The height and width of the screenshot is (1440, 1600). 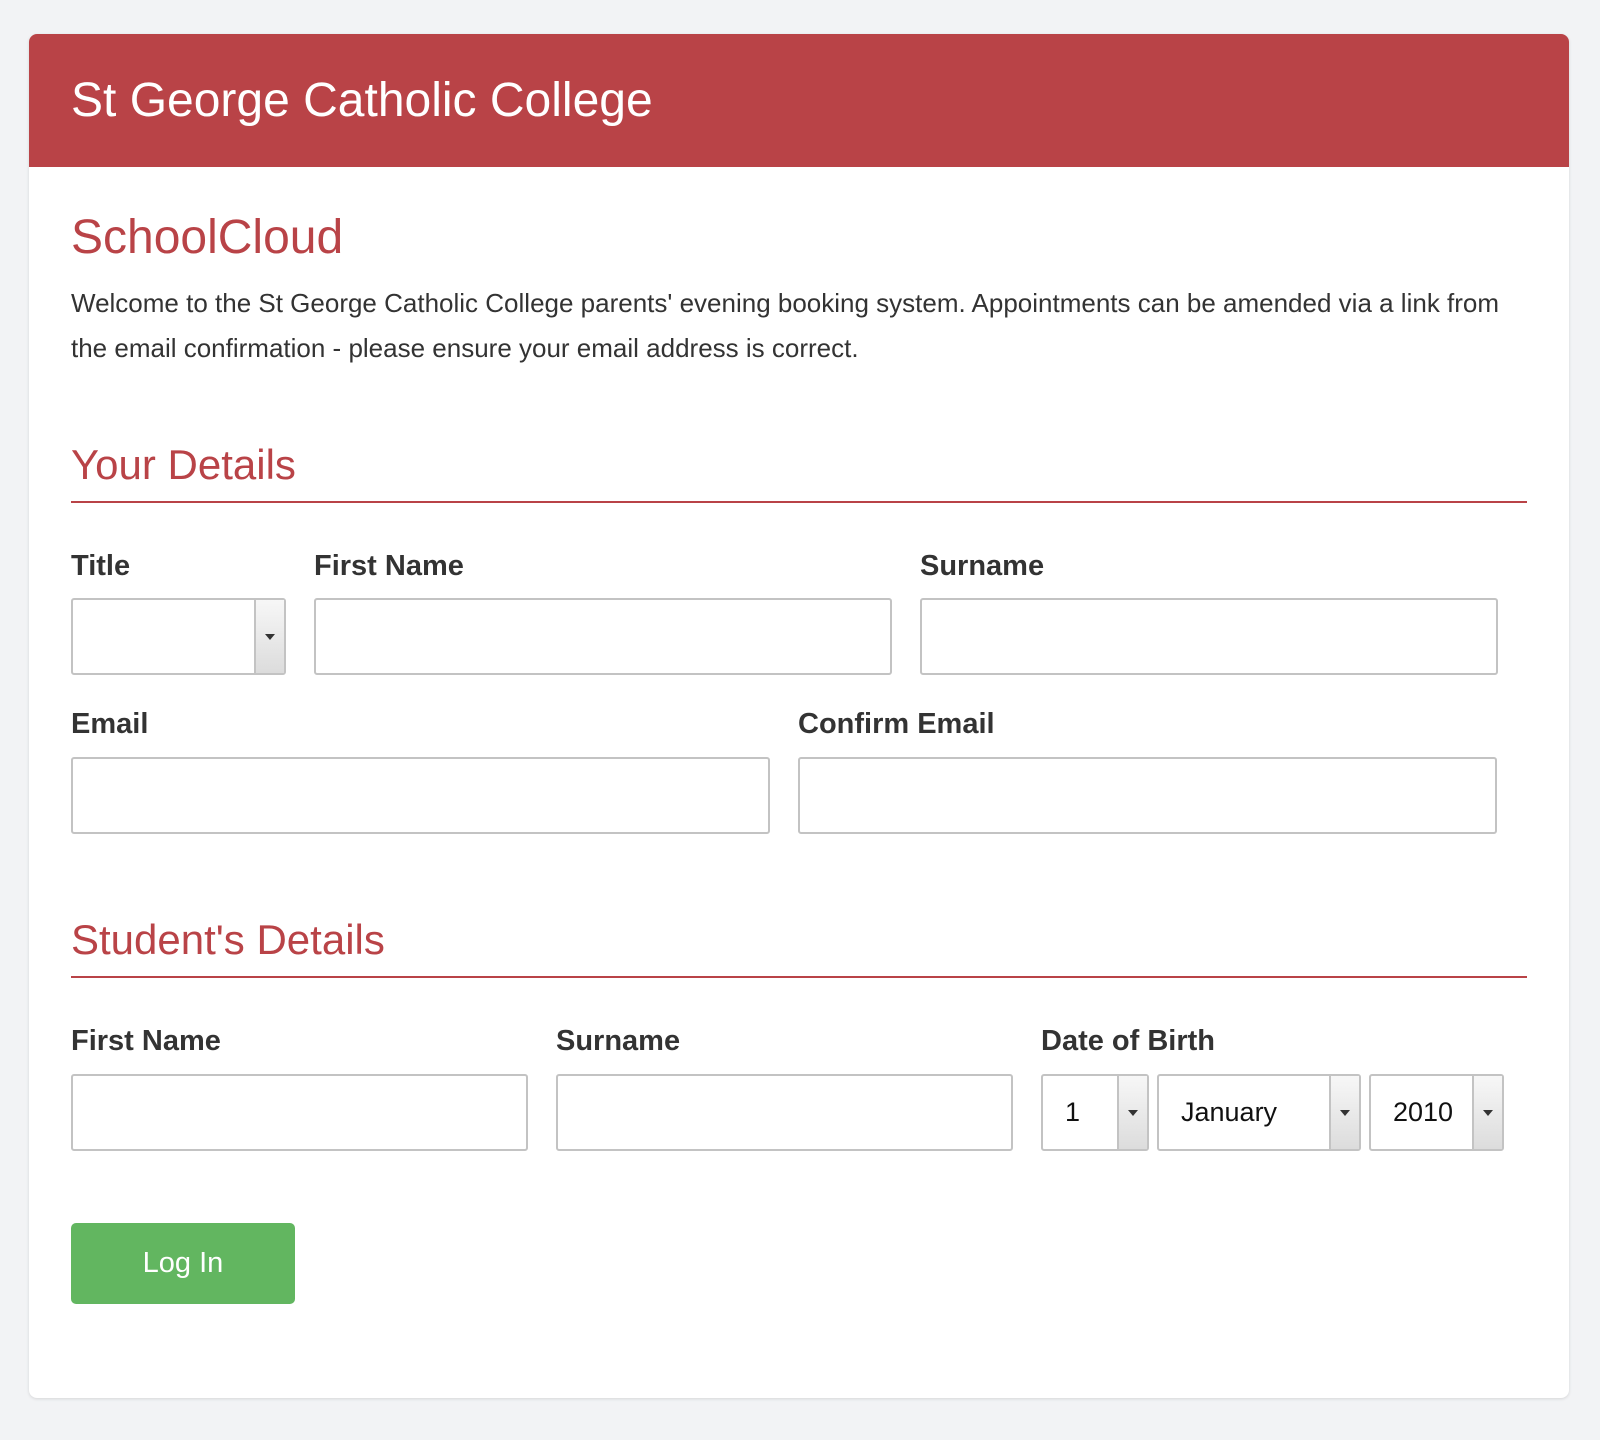 I want to click on dob-day-value: 1, so click(x=1073, y=1112).